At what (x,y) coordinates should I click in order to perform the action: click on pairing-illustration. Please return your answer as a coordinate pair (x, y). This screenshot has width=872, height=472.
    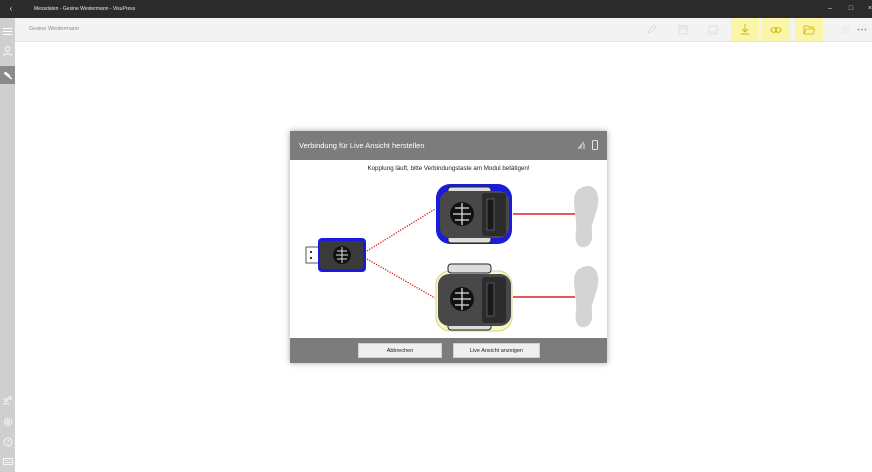
    Looking at the image, I should click on (448, 259).